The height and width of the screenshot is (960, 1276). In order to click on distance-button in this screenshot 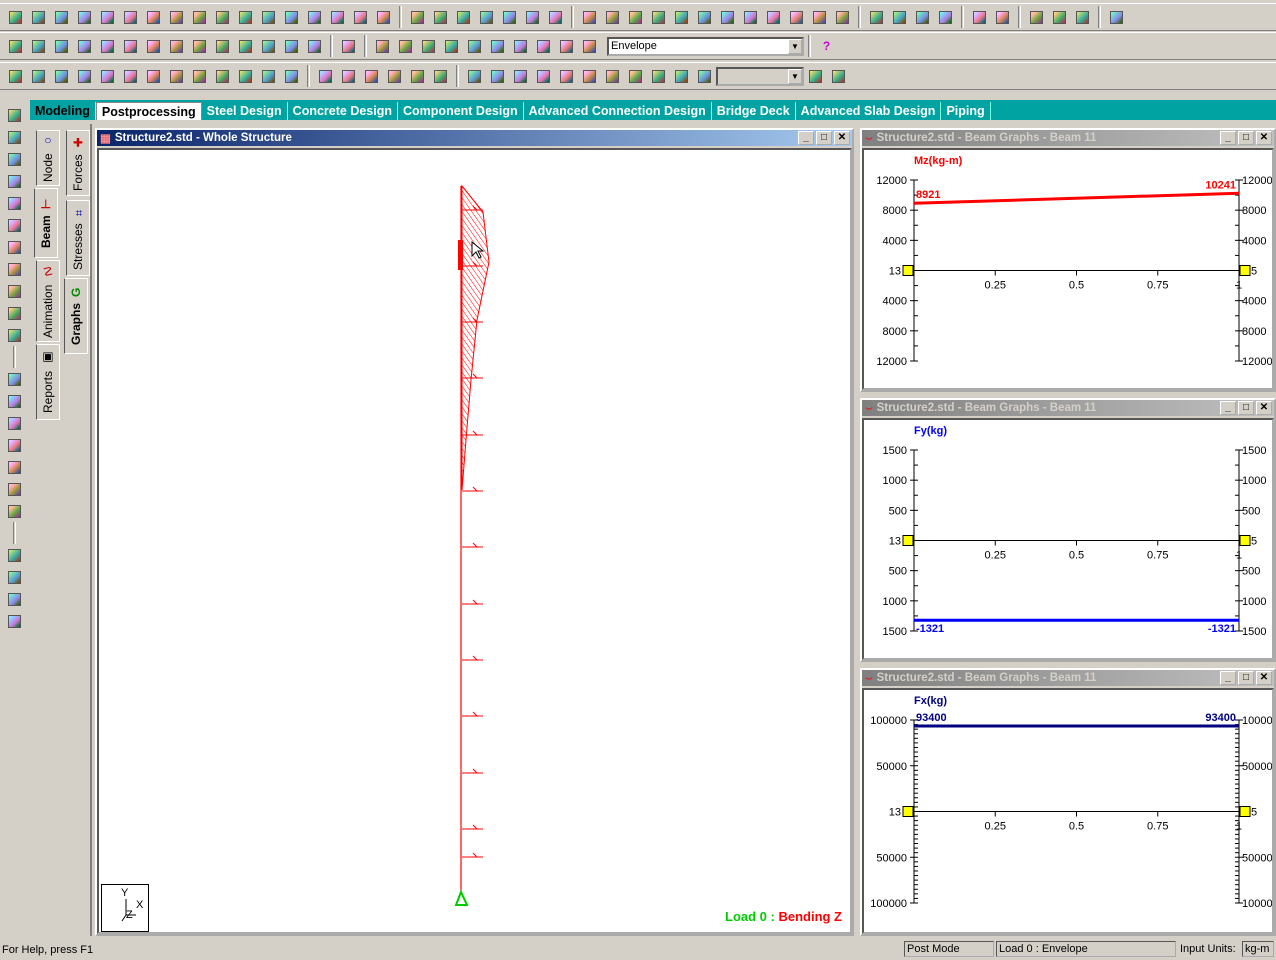, I will do `click(659, 17)`.